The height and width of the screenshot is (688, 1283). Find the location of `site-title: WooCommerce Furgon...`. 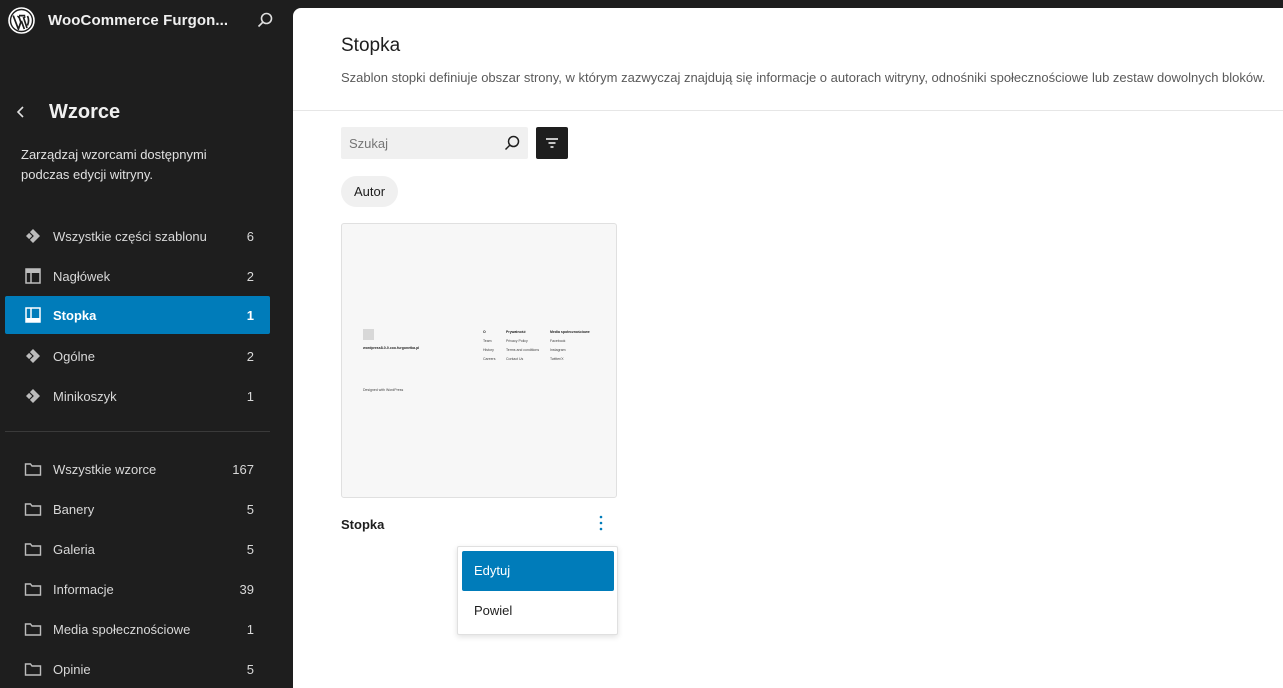

site-title: WooCommerce Furgon... is located at coordinates (138, 20).